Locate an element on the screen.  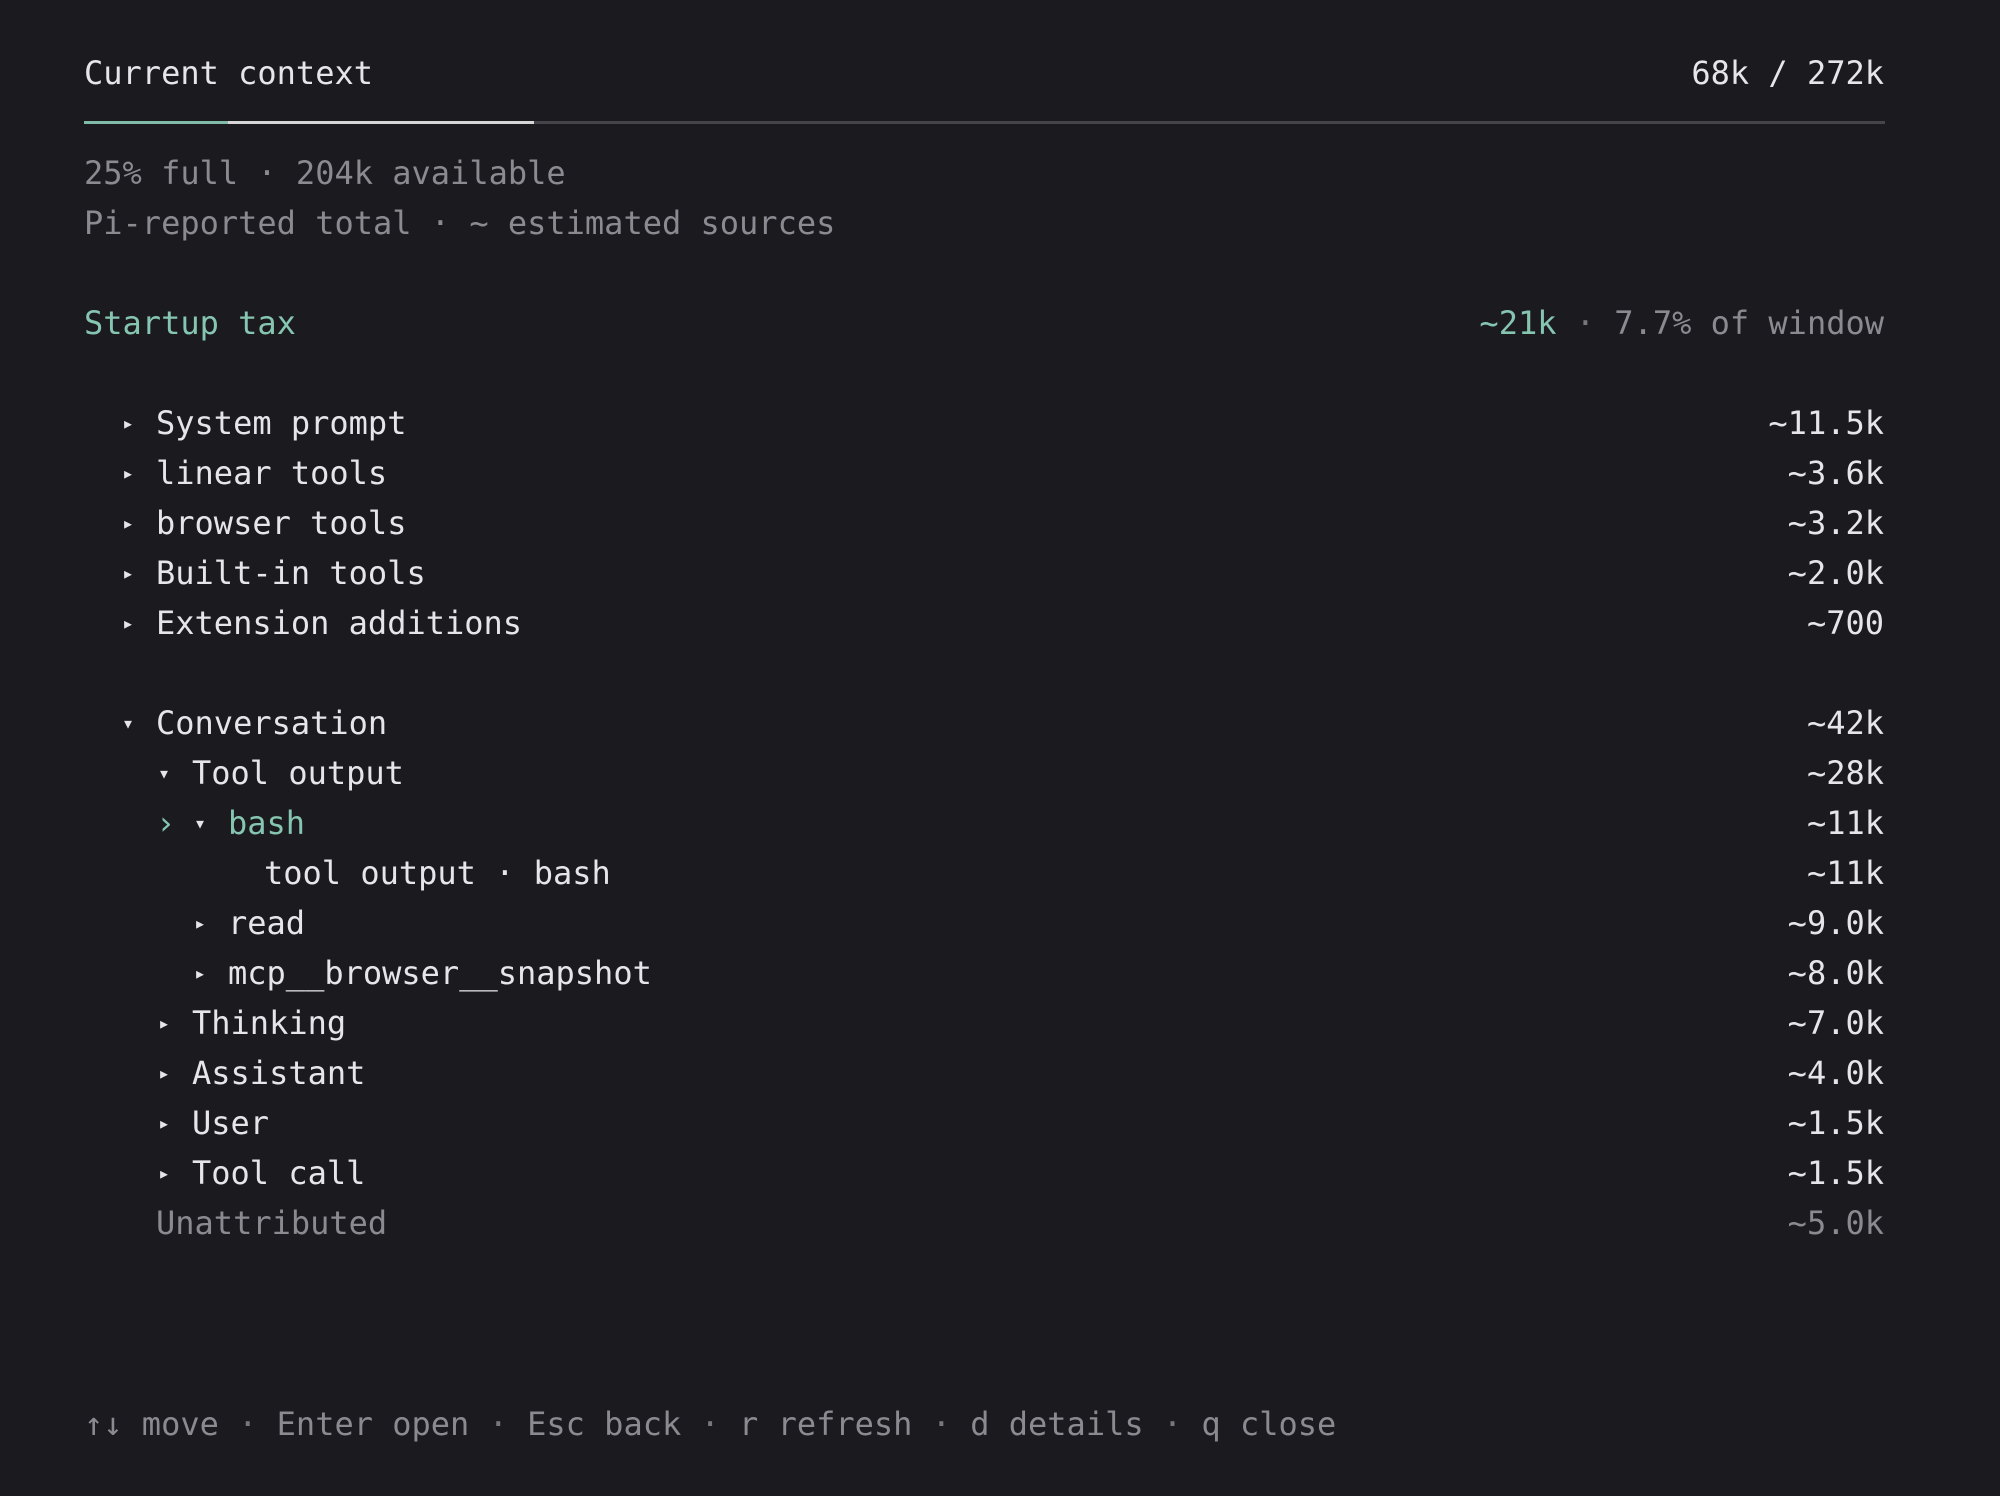
tree-row-value: ~28k is located at coordinates (1845, 773).